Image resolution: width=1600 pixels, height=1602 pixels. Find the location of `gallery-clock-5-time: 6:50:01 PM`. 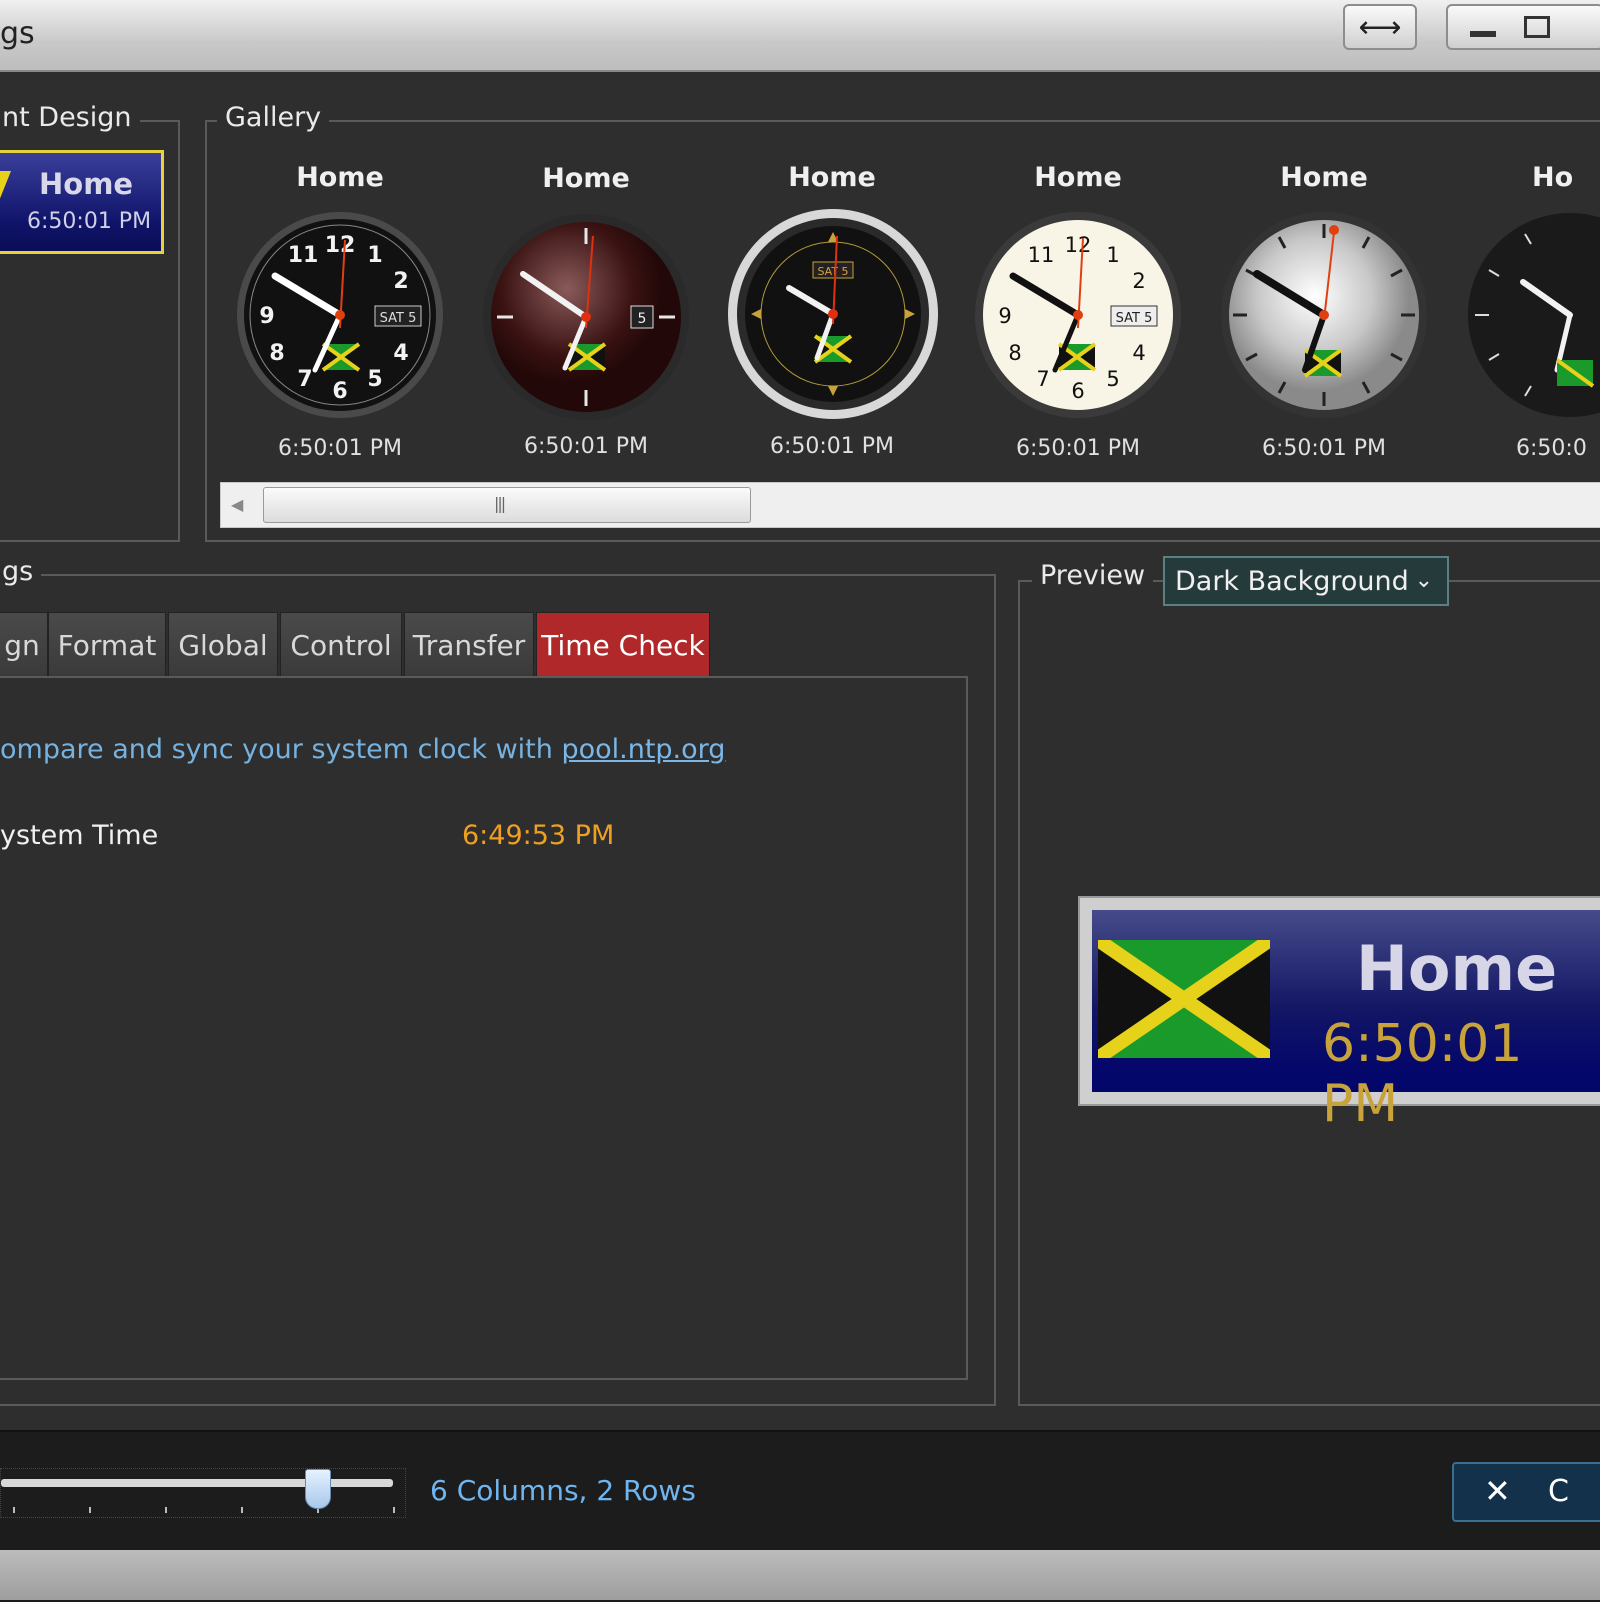

gallery-clock-5-time: 6:50:01 PM is located at coordinates (1324, 448).